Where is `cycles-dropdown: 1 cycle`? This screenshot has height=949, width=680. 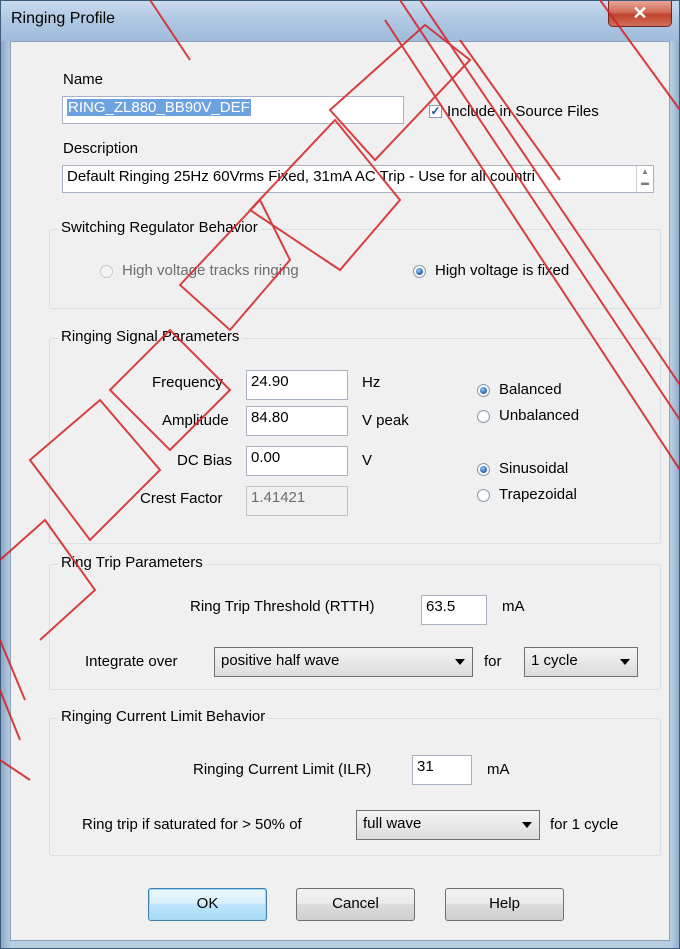
cycles-dropdown: 1 cycle is located at coordinates (581, 662).